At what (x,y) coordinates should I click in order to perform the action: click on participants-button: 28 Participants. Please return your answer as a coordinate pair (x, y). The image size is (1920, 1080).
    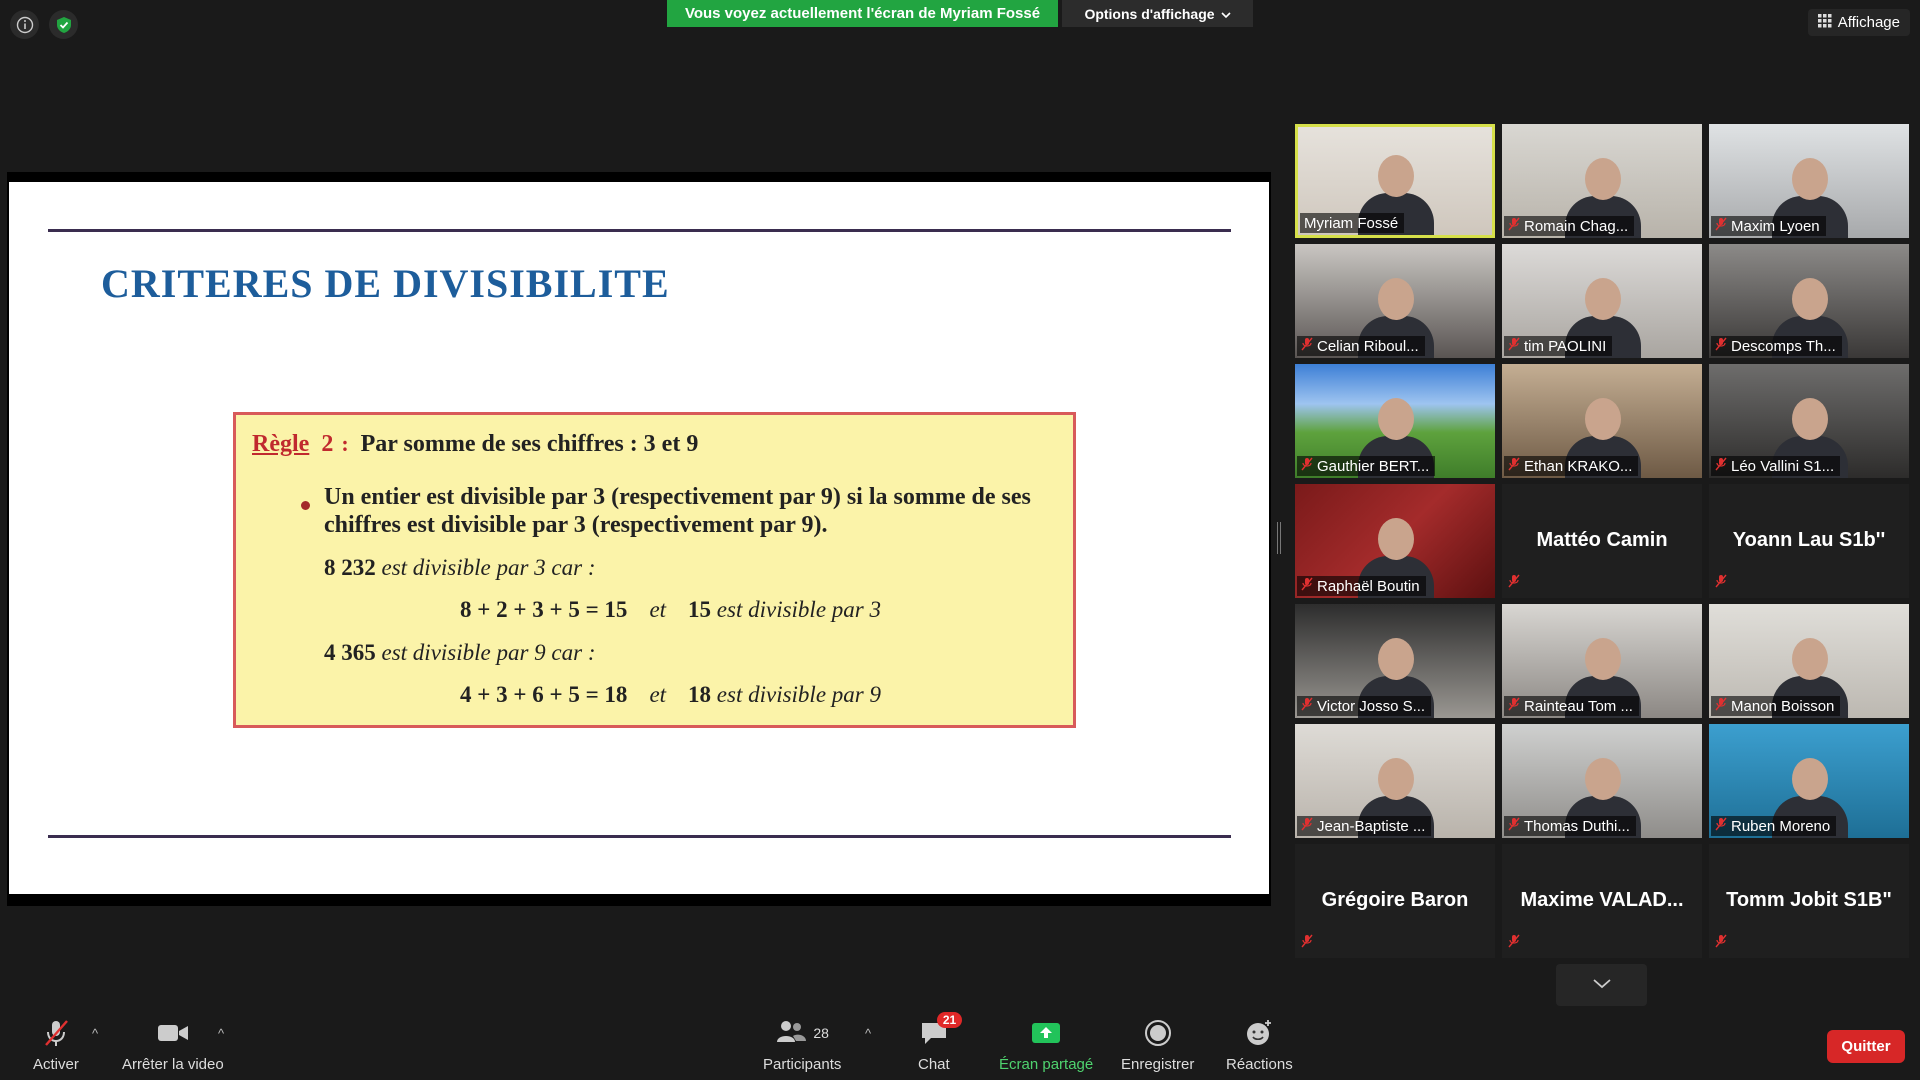
    Looking at the image, I should click on (802, 1044).